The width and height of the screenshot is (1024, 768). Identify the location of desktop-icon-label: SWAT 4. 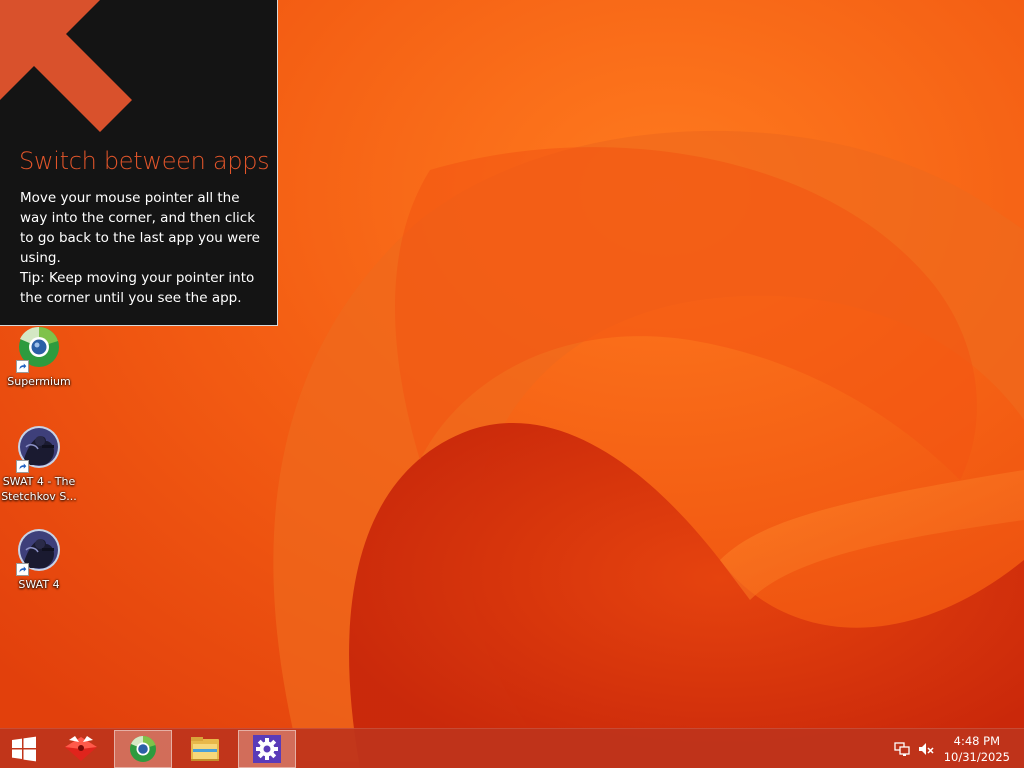
(39, 584).